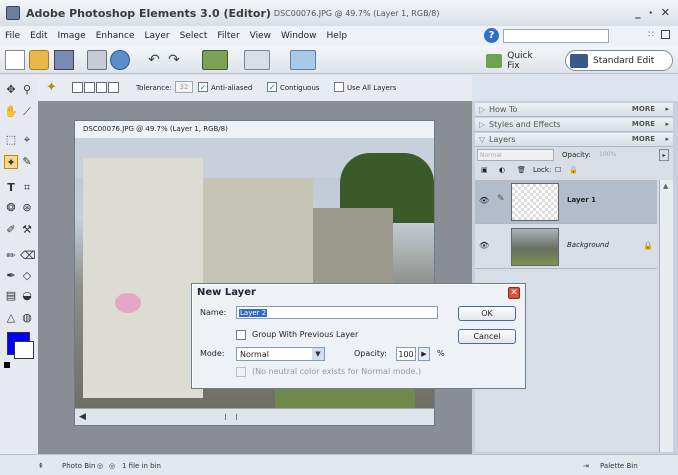 This screenshot has width=678, height=475. I want to click on next-photo-icon: ◎, so click(112, 466).